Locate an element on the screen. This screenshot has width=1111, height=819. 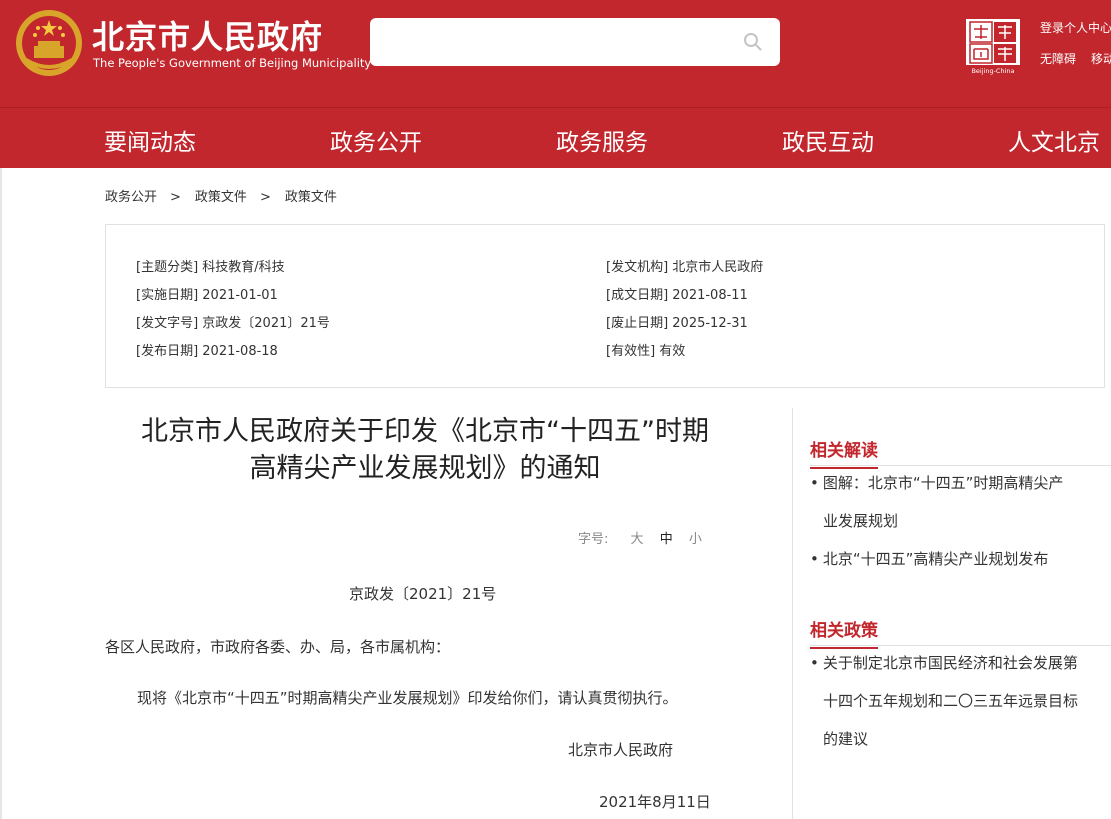
site-title: 北京市人民政府 is located at coordinates (207, 35).